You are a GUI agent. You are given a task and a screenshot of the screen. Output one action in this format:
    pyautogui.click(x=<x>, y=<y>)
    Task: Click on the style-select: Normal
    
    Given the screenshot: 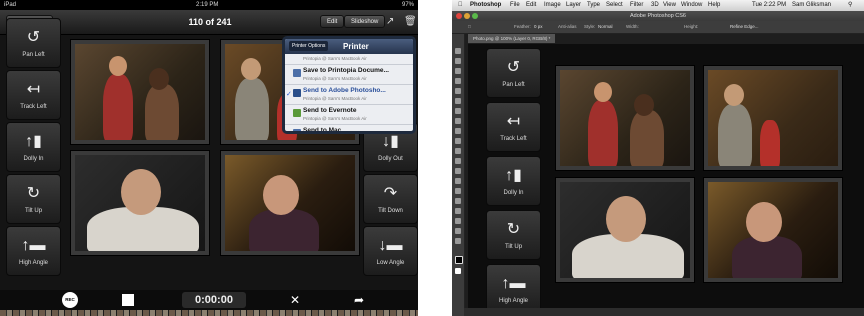 What is the action you would take?
    pyautogui.click(x=605, y=27)
    